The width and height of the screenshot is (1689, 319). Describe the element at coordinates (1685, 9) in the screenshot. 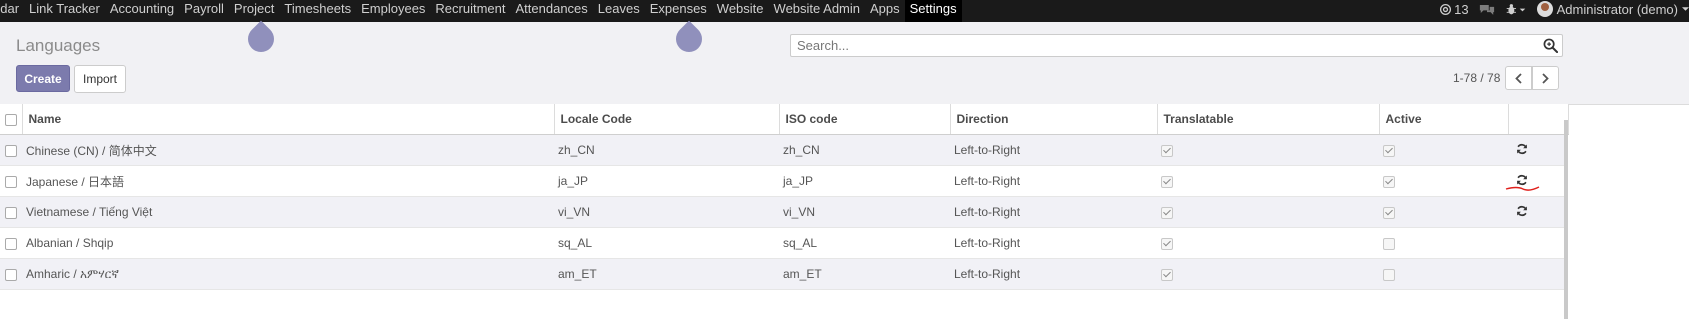

I see `chevron-down-icon` at that location.